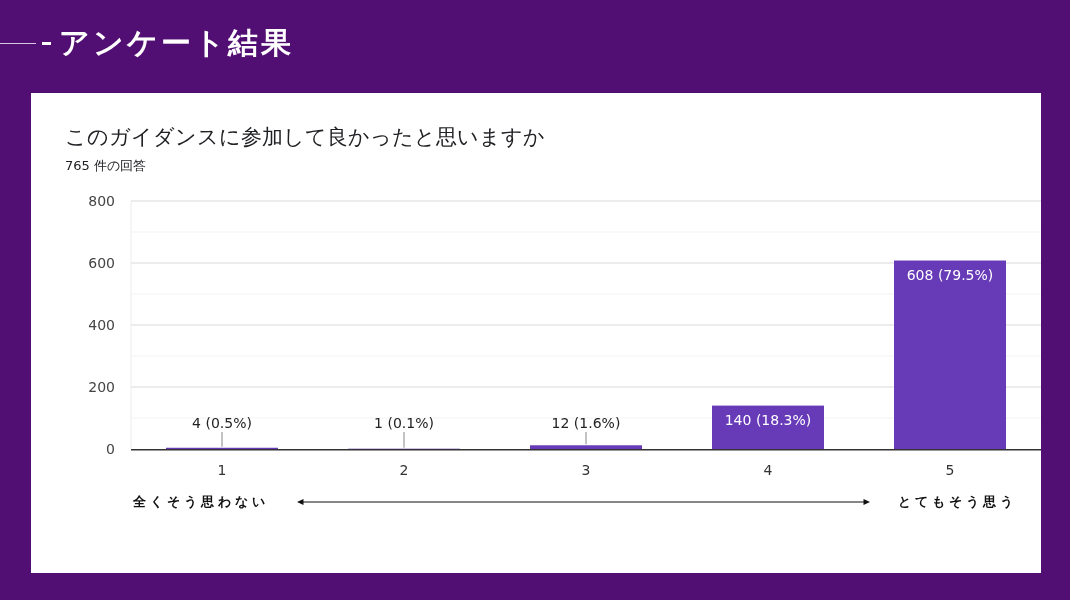  Describe the element at coordinates (222, 423) in the screenshot. I see `bar-value-label: 4 (0.5%)` at that location.